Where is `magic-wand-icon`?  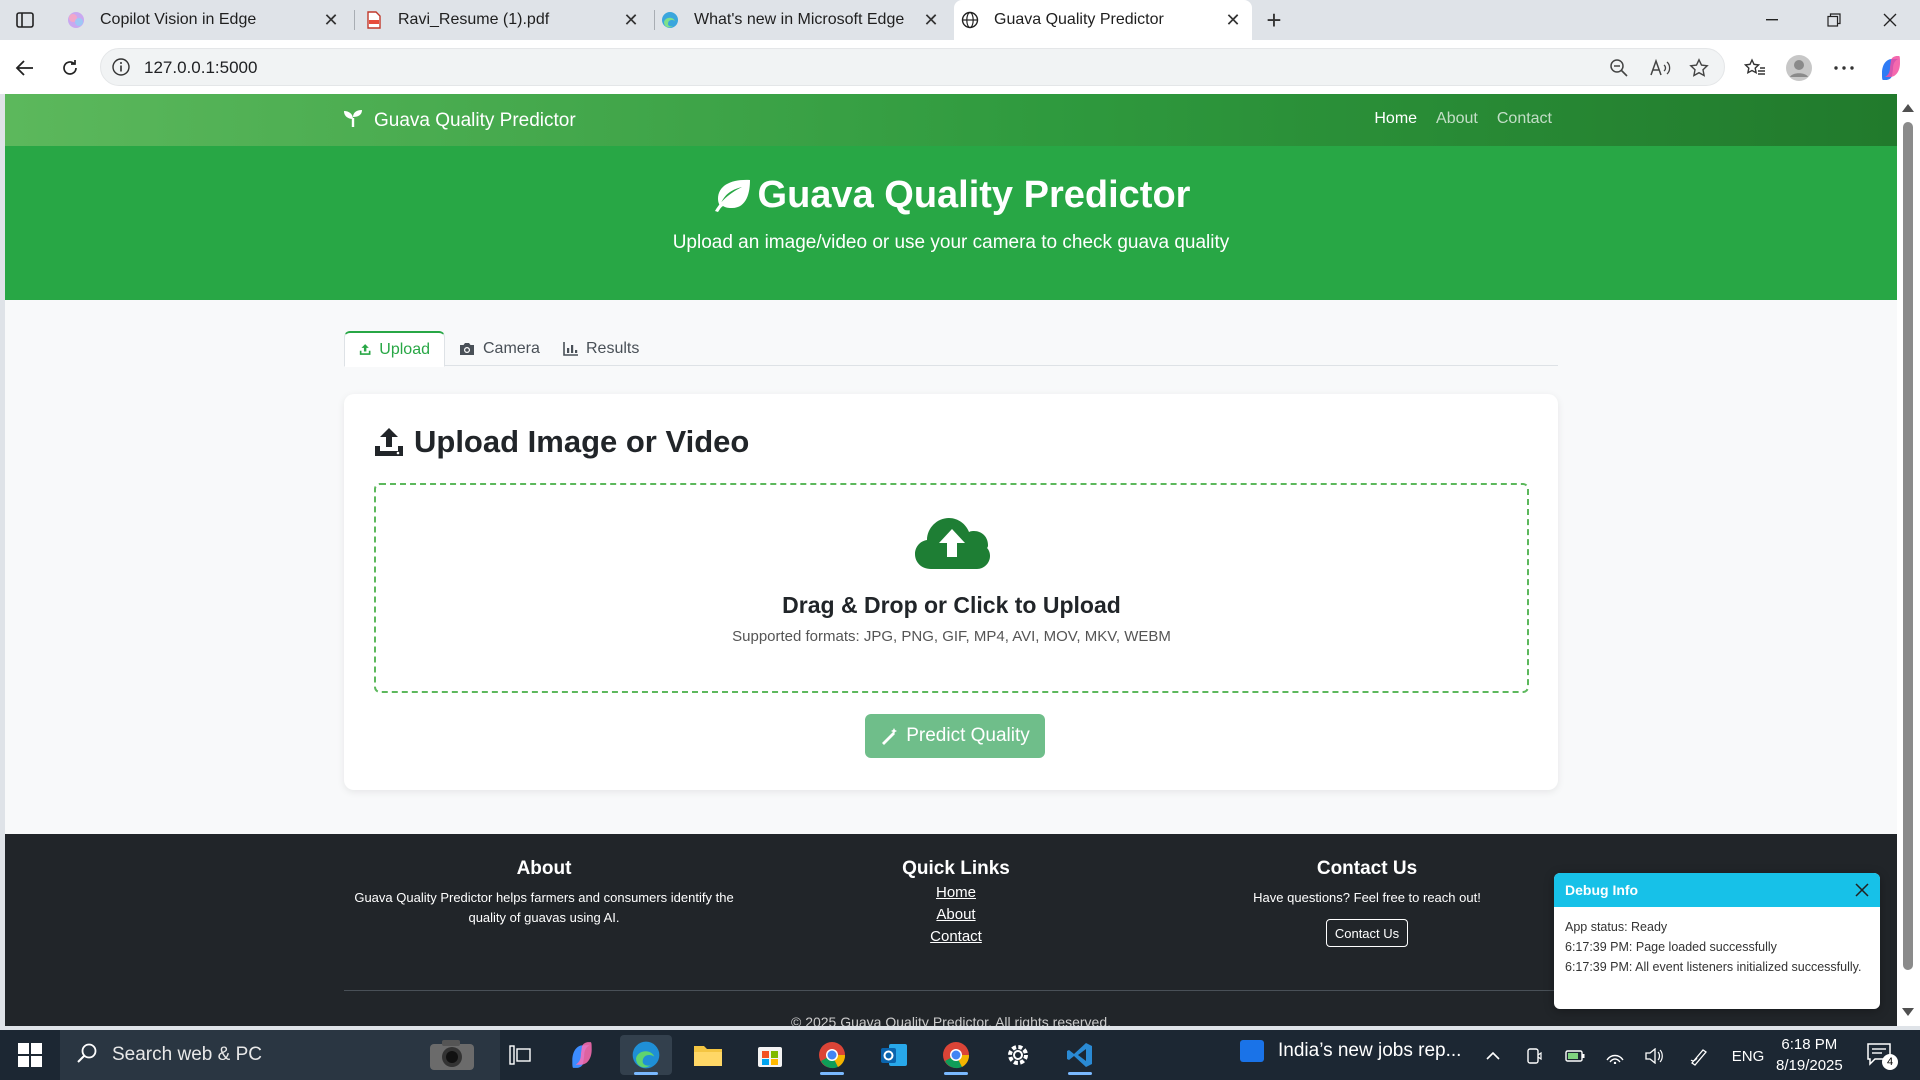 magic-wand-icon is located at coordinates (890, 736).